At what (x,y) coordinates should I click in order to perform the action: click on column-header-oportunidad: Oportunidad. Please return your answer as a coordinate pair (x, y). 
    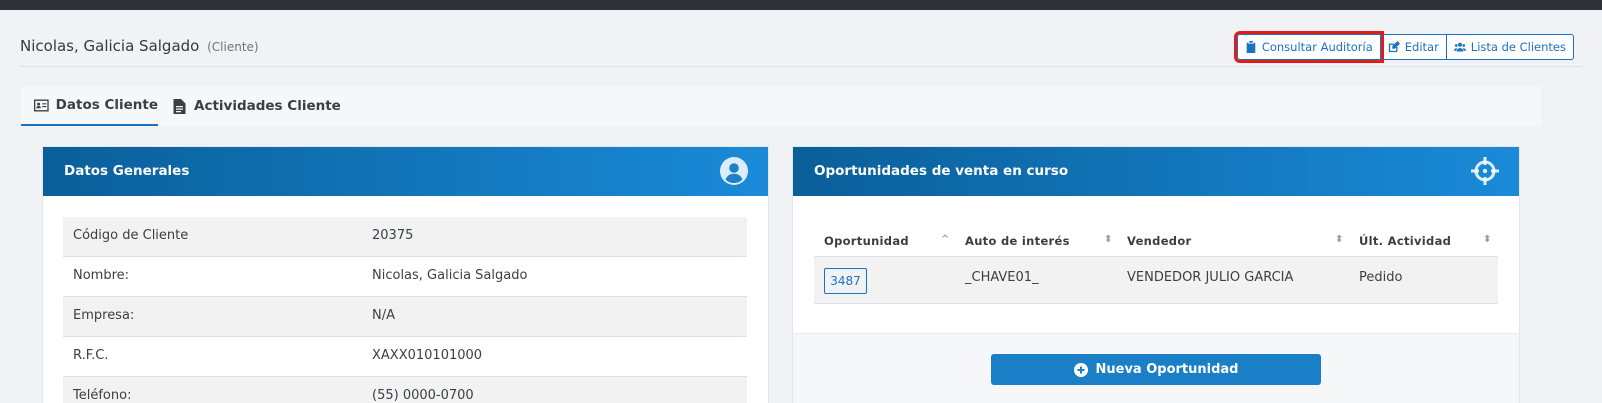
    Looking at the image, I should click on (866, 241).